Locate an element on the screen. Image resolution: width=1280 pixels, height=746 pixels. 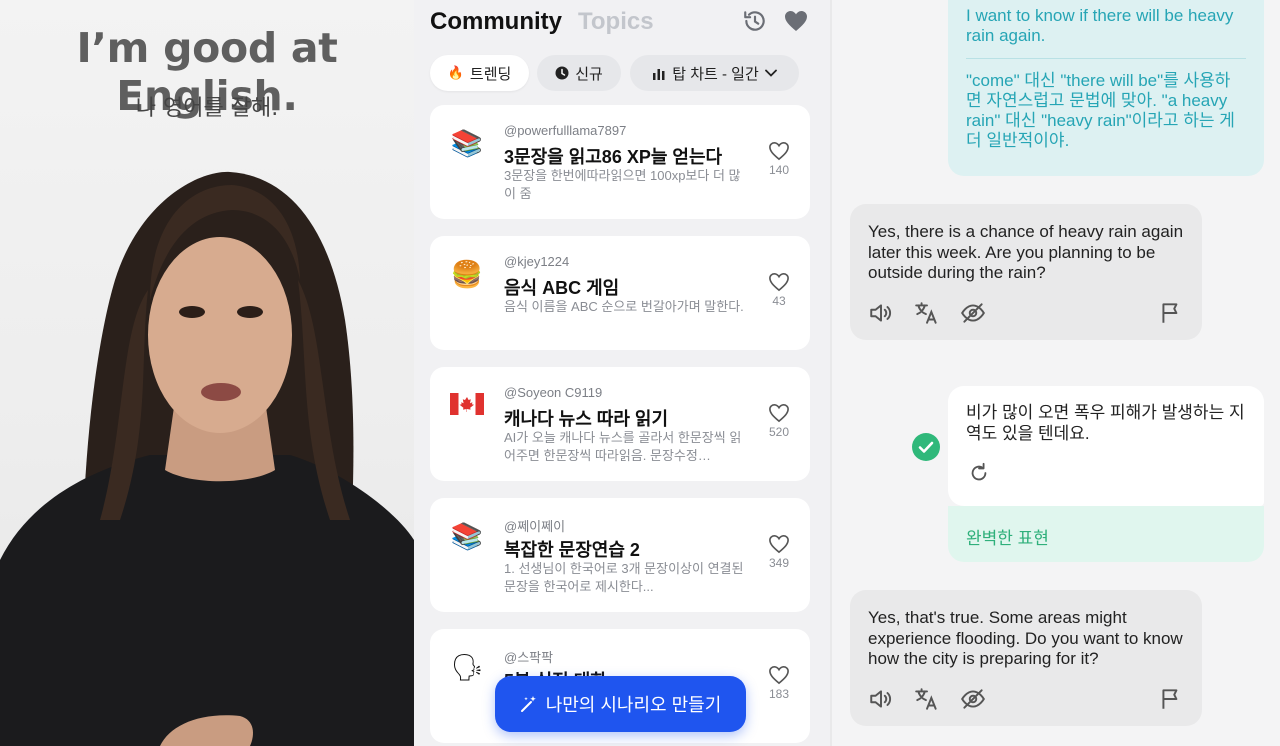
like-button: 520 is located at coordinates (779, 421).